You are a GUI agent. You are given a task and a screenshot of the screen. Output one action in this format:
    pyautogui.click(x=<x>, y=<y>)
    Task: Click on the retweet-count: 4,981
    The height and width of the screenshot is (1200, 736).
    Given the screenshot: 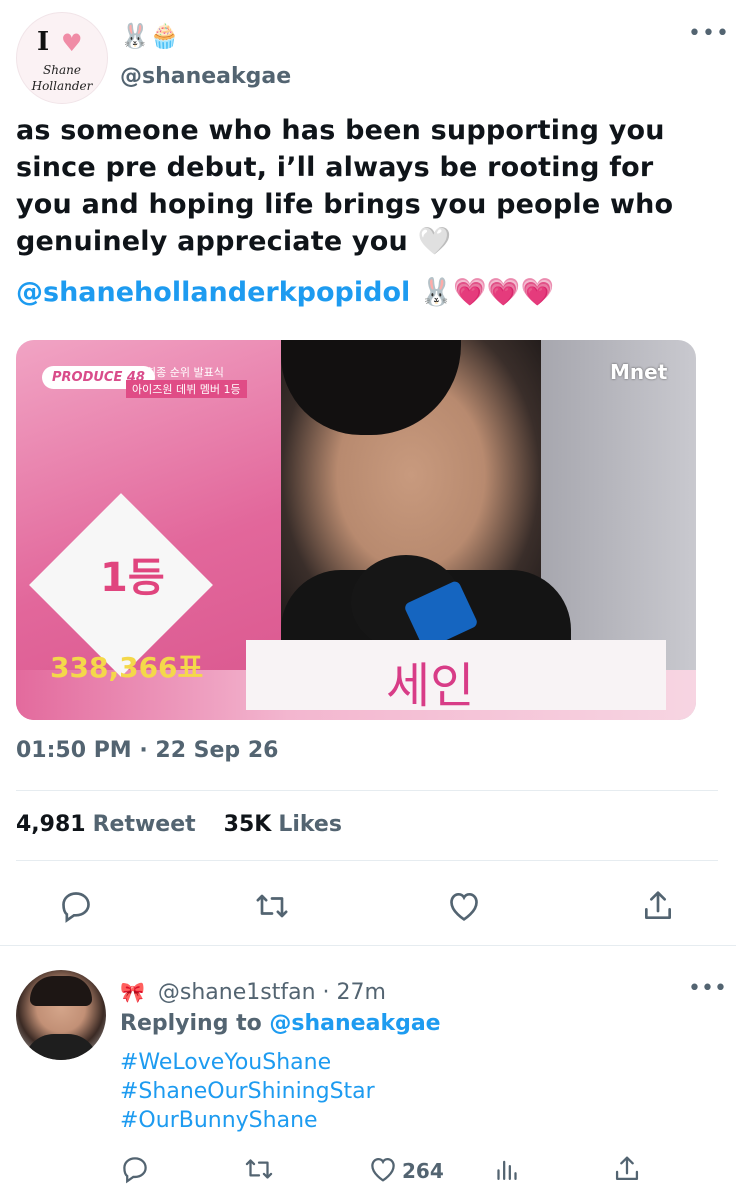 What is the action you would take?
    pyautogui.click(x=51, y=824)
    